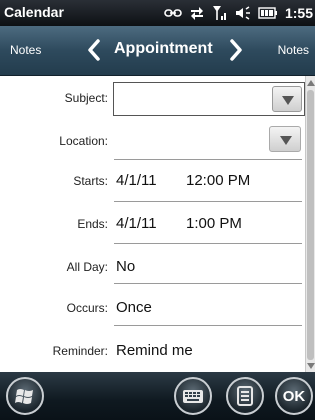  I want to click on page-title: Appointment, so click(163, 48).